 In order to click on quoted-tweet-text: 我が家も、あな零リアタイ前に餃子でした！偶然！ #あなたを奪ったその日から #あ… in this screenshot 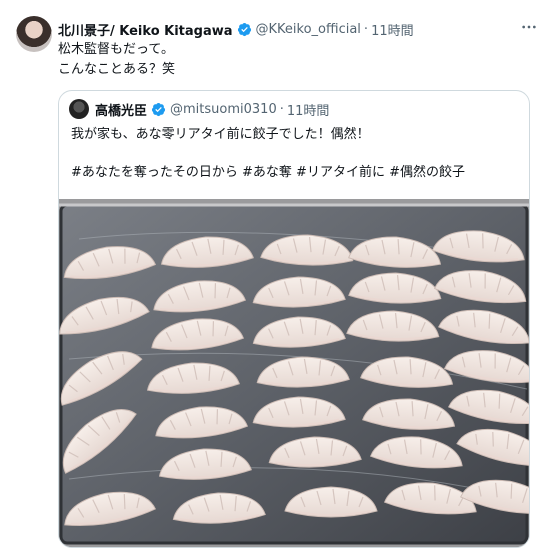, I will do `click(268, 154)`.